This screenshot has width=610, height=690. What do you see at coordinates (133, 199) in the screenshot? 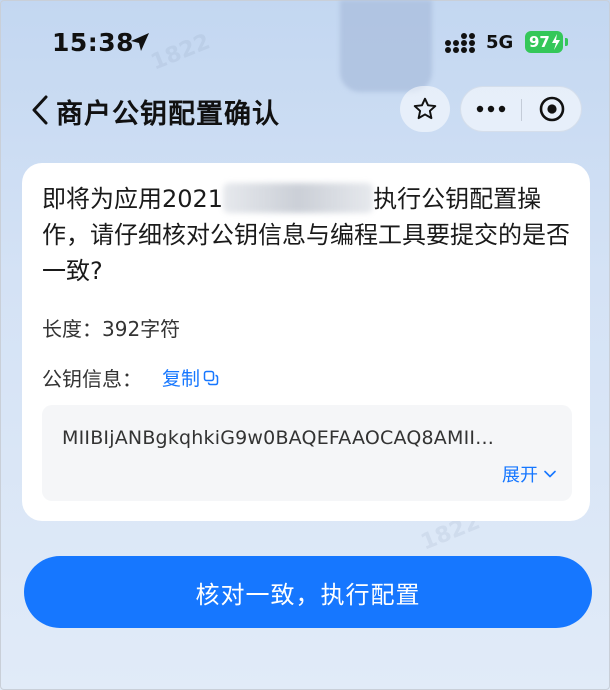
I see `question-text-start: 即将为应用2021` at bounding box center [133, 199].